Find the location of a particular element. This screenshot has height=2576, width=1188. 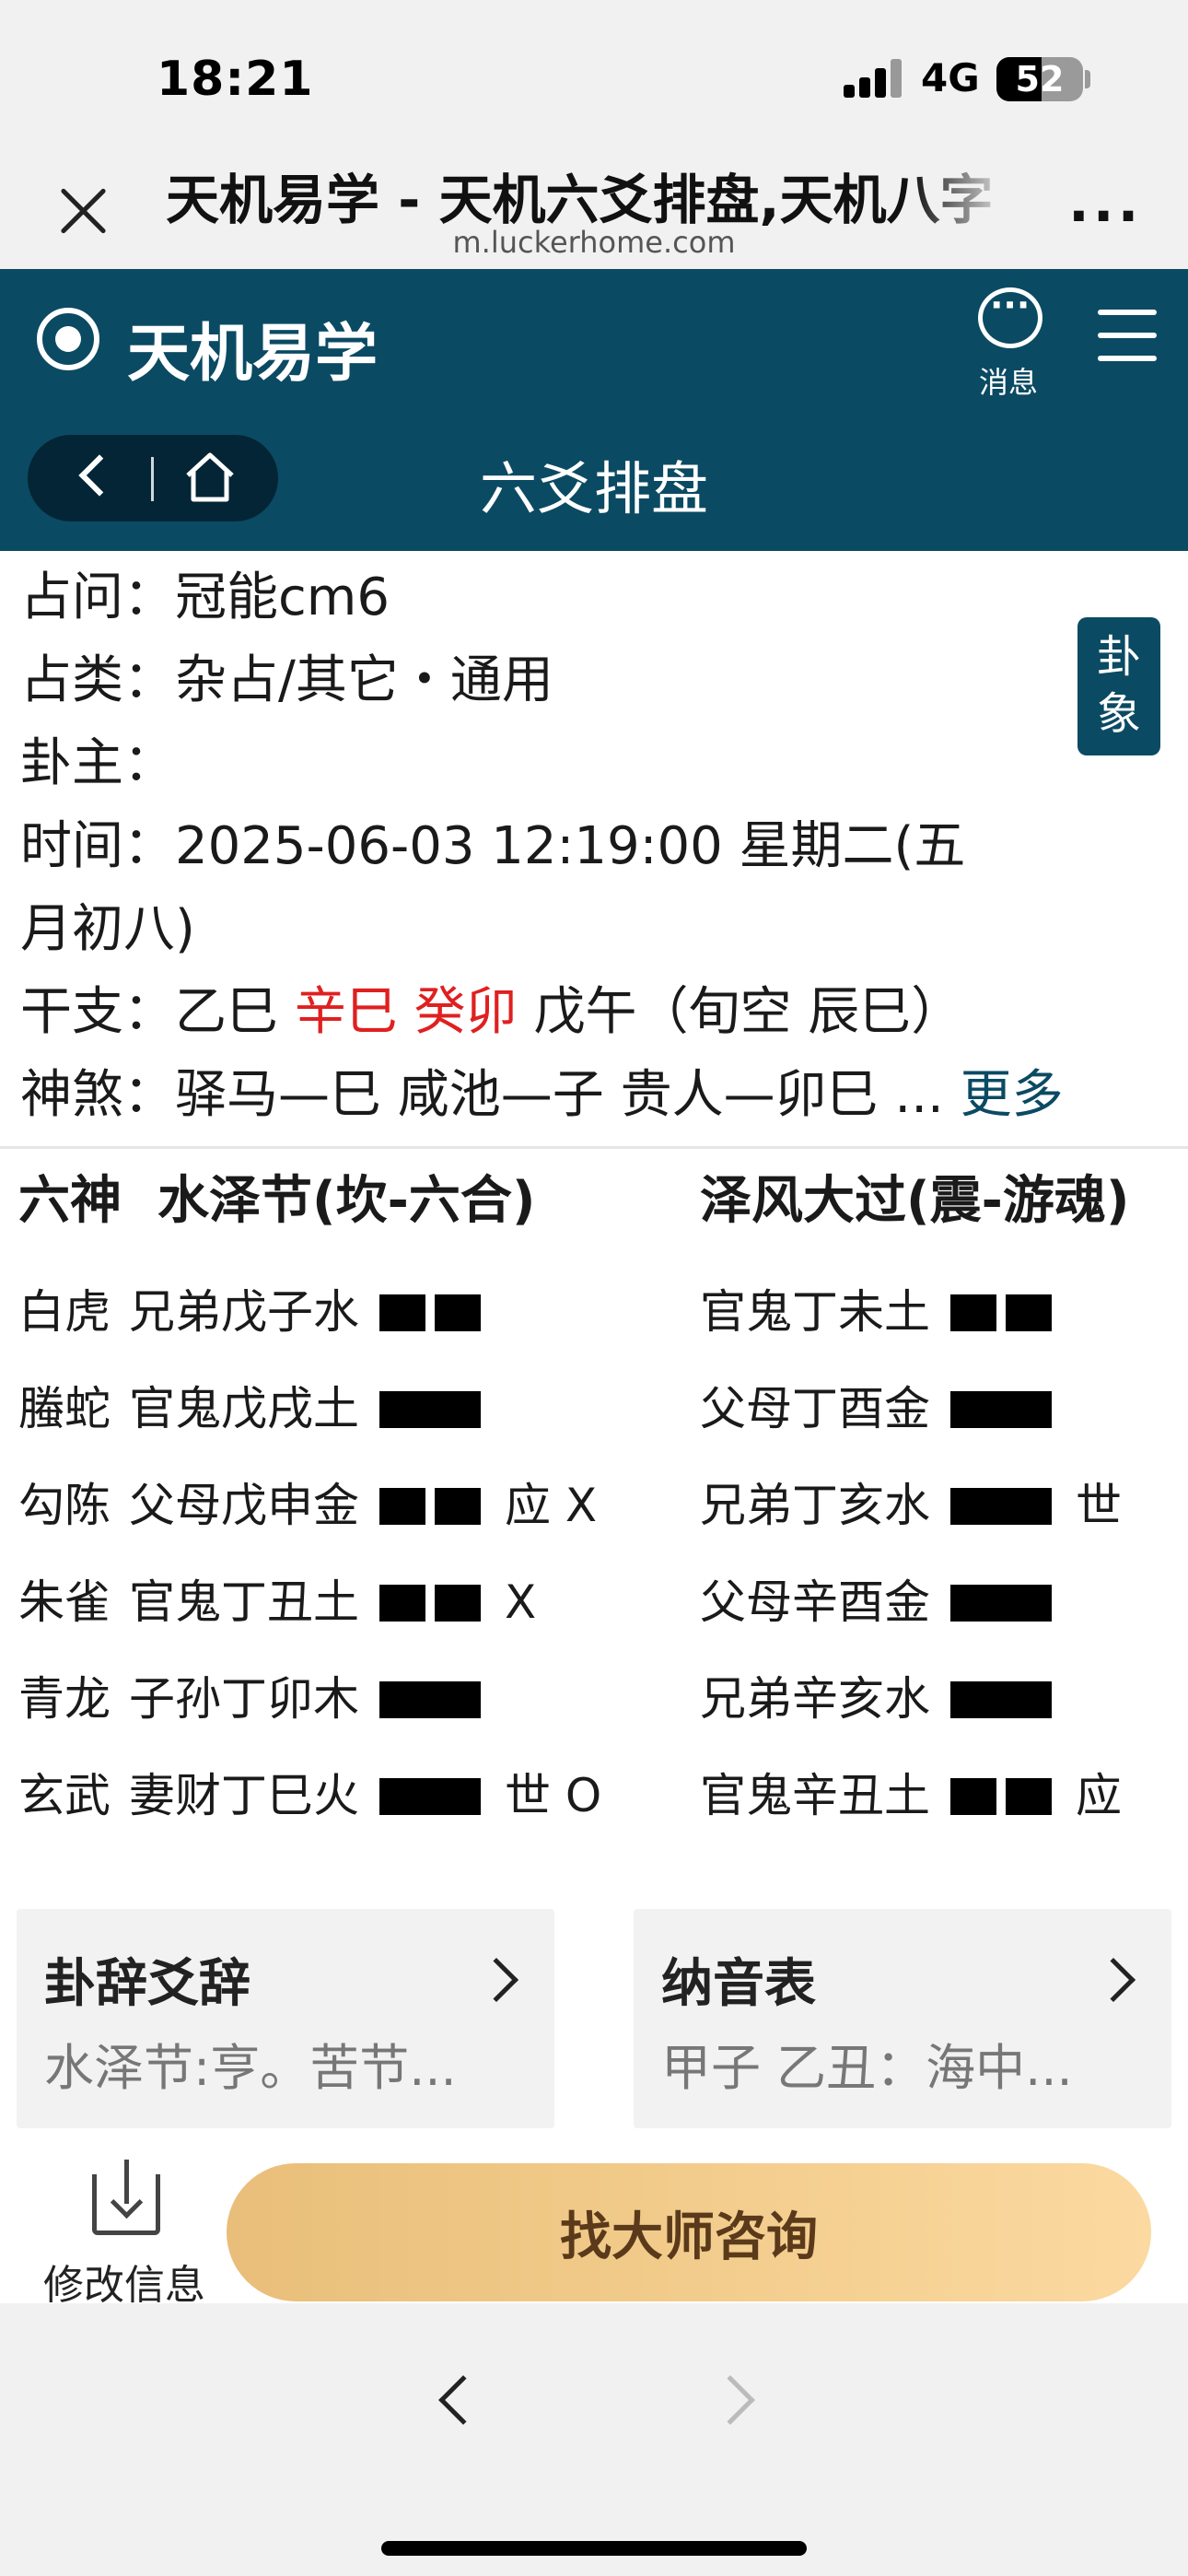

ganzhi-row: 干支：乙巳 辛巳 癸卯 戊午（旬空 辰巳） is located at coordinates (591, 1012).